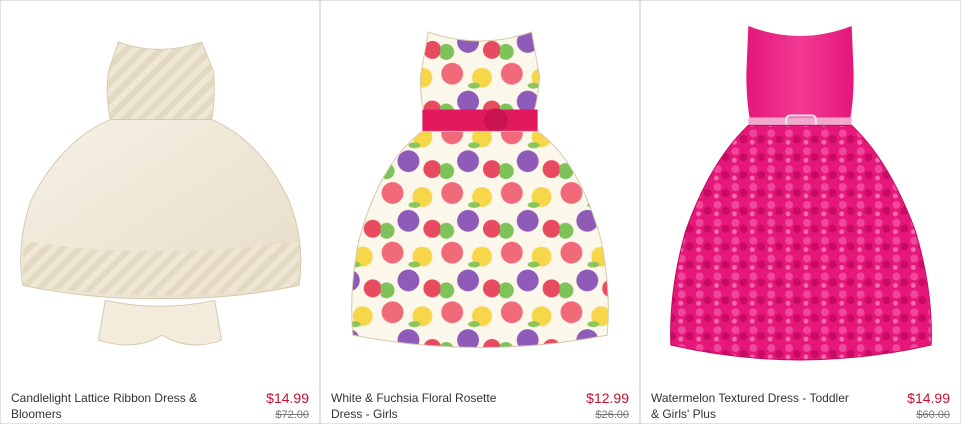 The height and width of the screenshot is (426, 961). I want to click on original-price: $72.00, so click(292, 415).